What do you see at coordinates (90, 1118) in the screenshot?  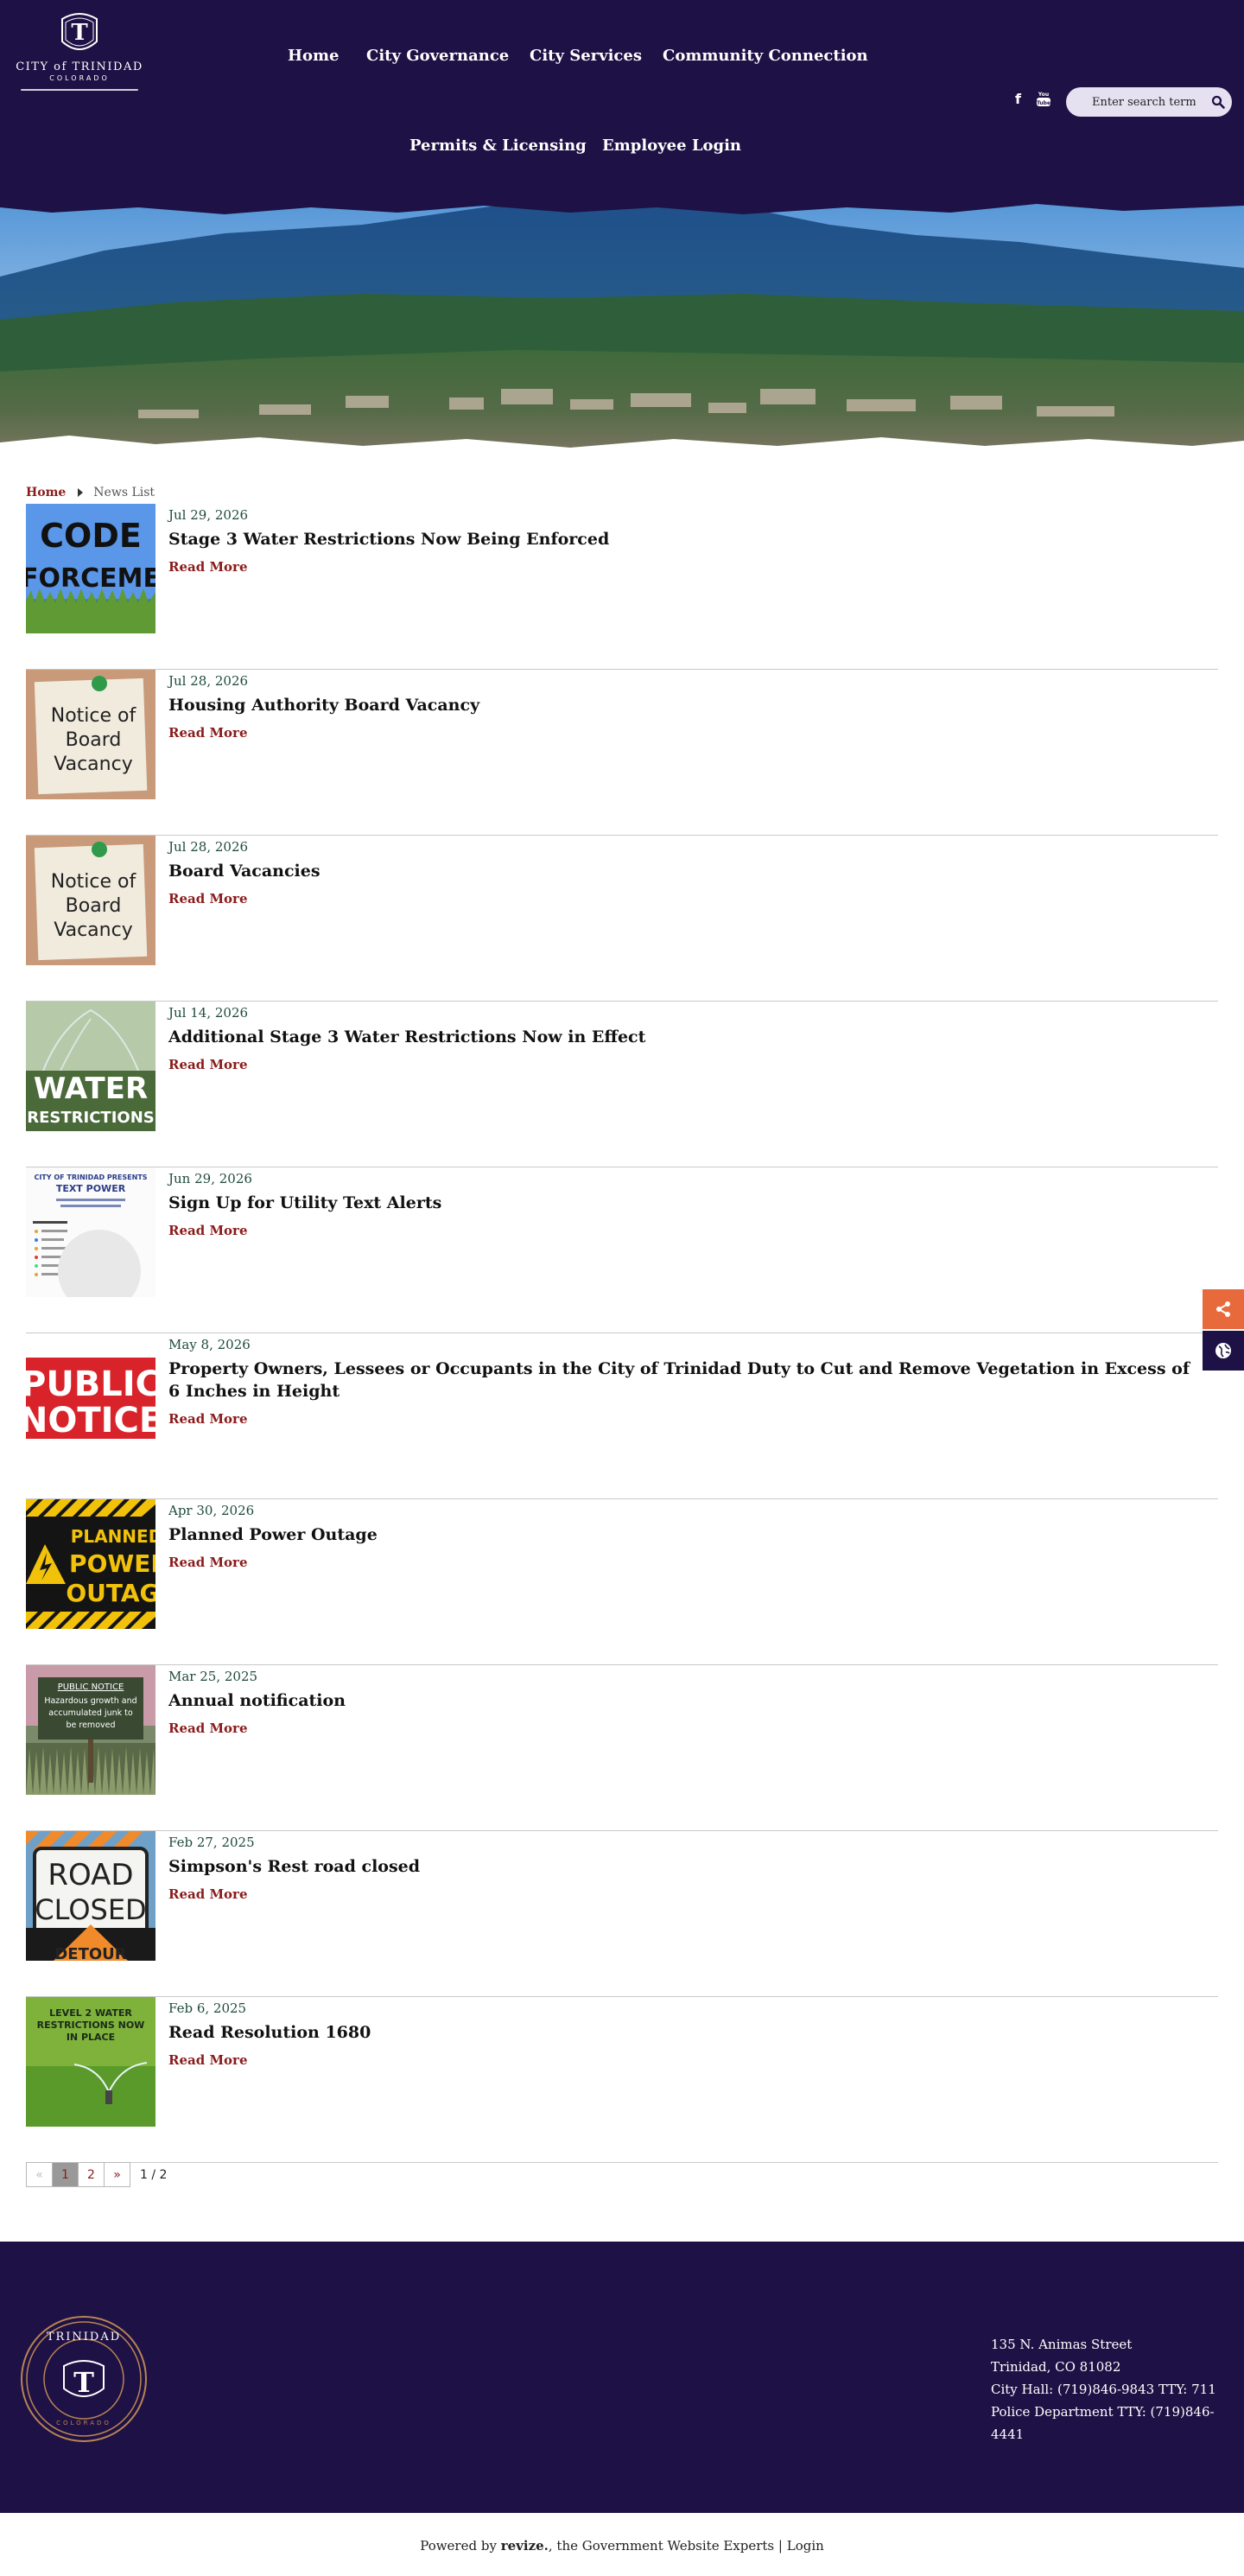 I see `thumb-text: RESTRICTIONS` at bounding box center [90, 1118].